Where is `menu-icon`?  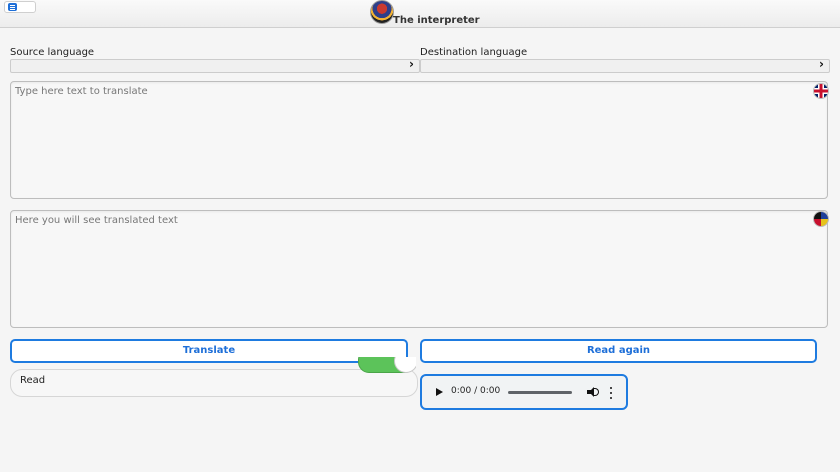
menu-icon is located at coordinates (12, 7).